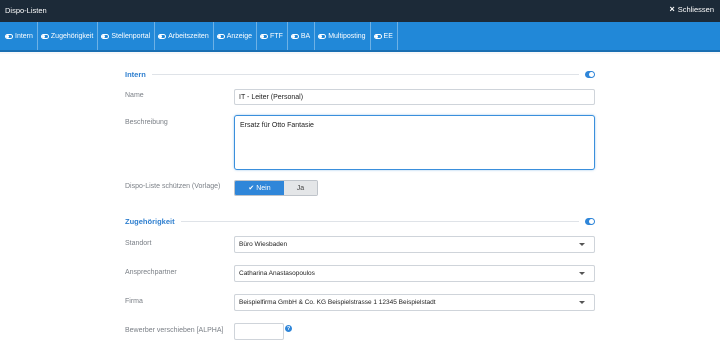 The image size is (720, 351). I want to click on description-textarea: Ersatz für Otto Fantasie, so click(414, 142).